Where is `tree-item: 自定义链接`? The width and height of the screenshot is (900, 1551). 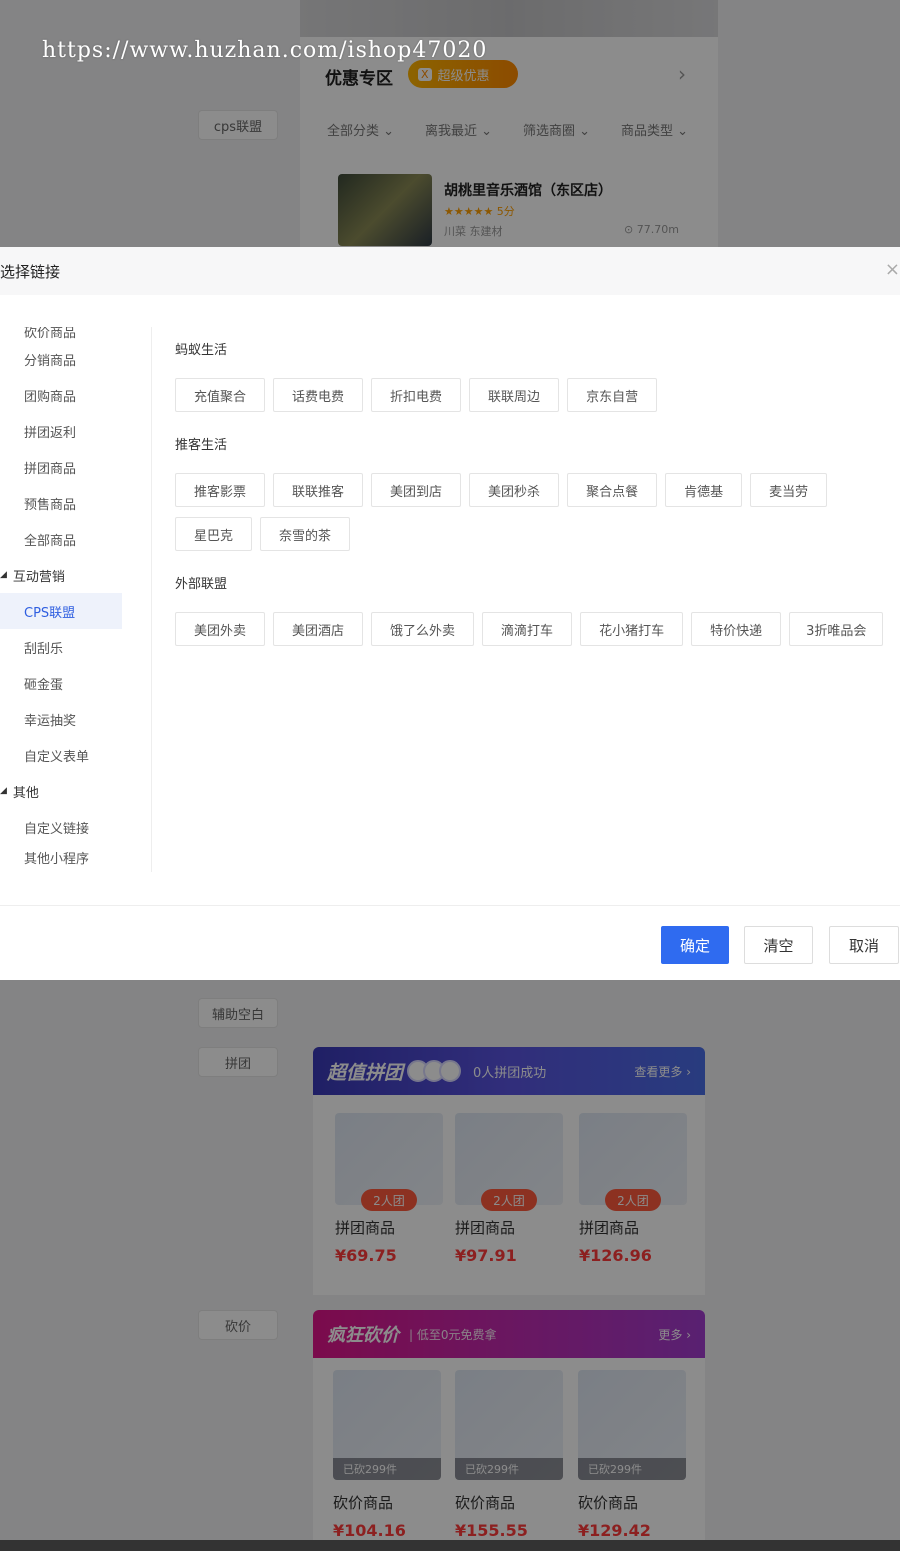
tree-item: 自定义链接 is located at coordinates (75, 827).